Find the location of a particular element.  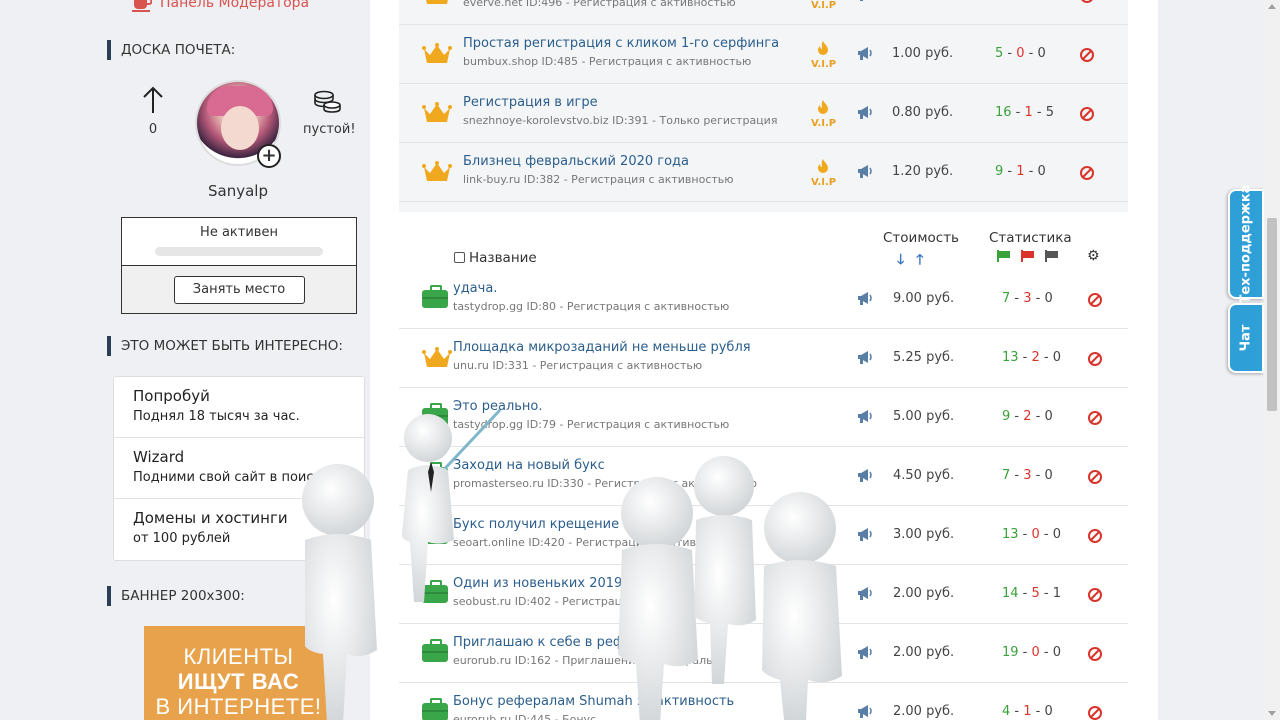

task-title-link: Бонус рефералам Shumah за активность is located at coordinates (593, 701).